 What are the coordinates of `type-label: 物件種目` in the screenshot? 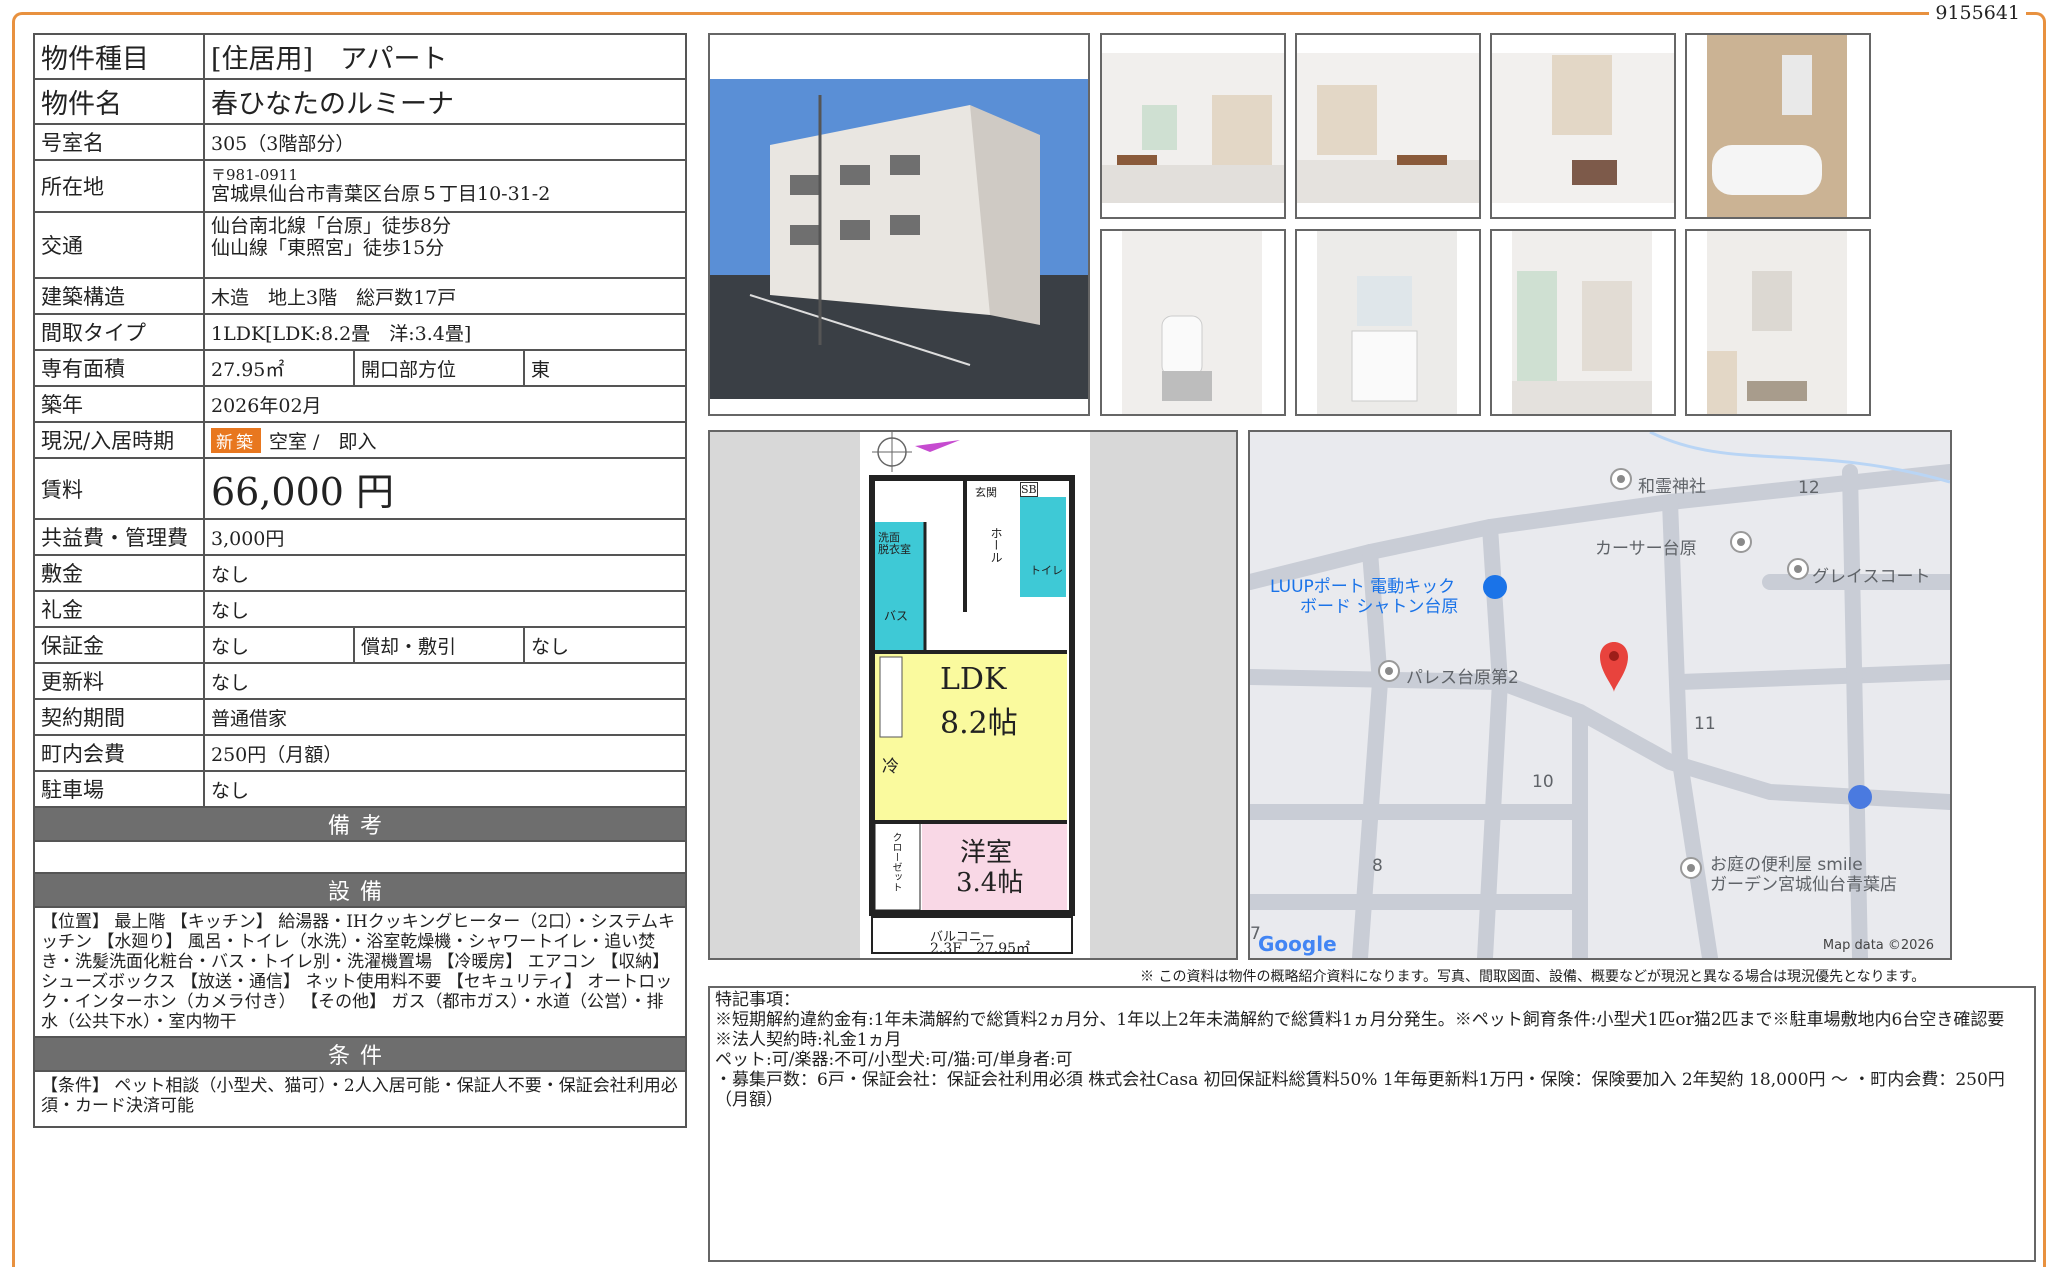 It's located at (119, 56).